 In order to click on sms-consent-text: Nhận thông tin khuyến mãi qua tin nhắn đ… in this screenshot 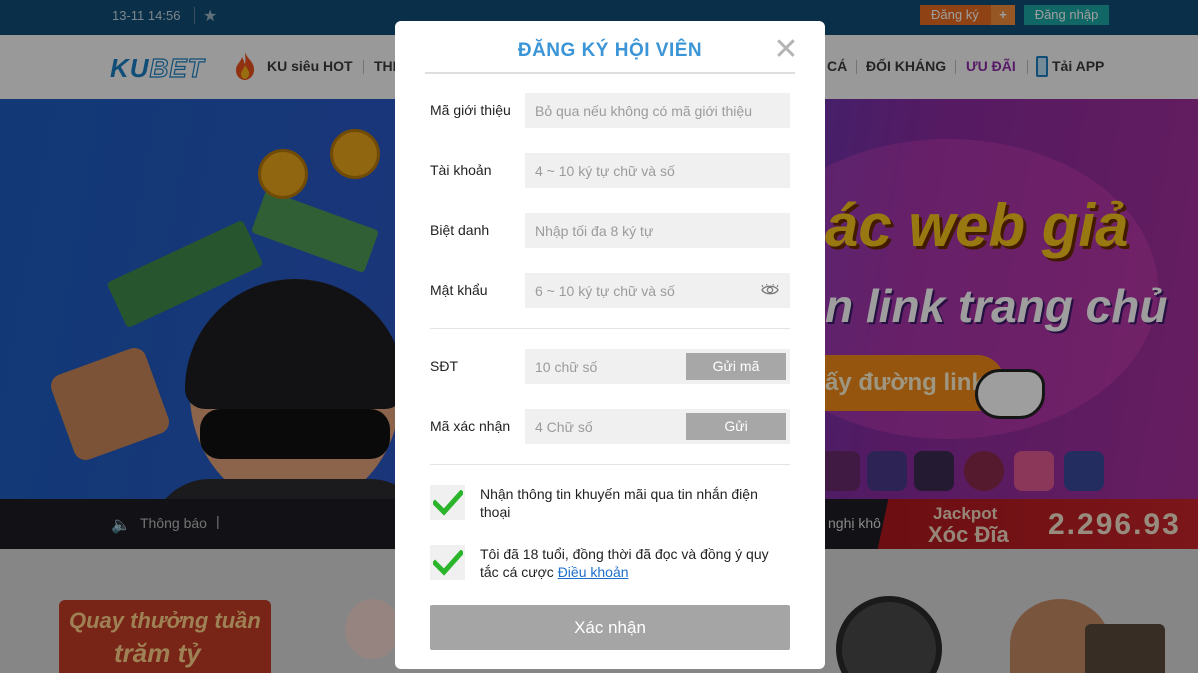, I will do `click(619, 503)`.